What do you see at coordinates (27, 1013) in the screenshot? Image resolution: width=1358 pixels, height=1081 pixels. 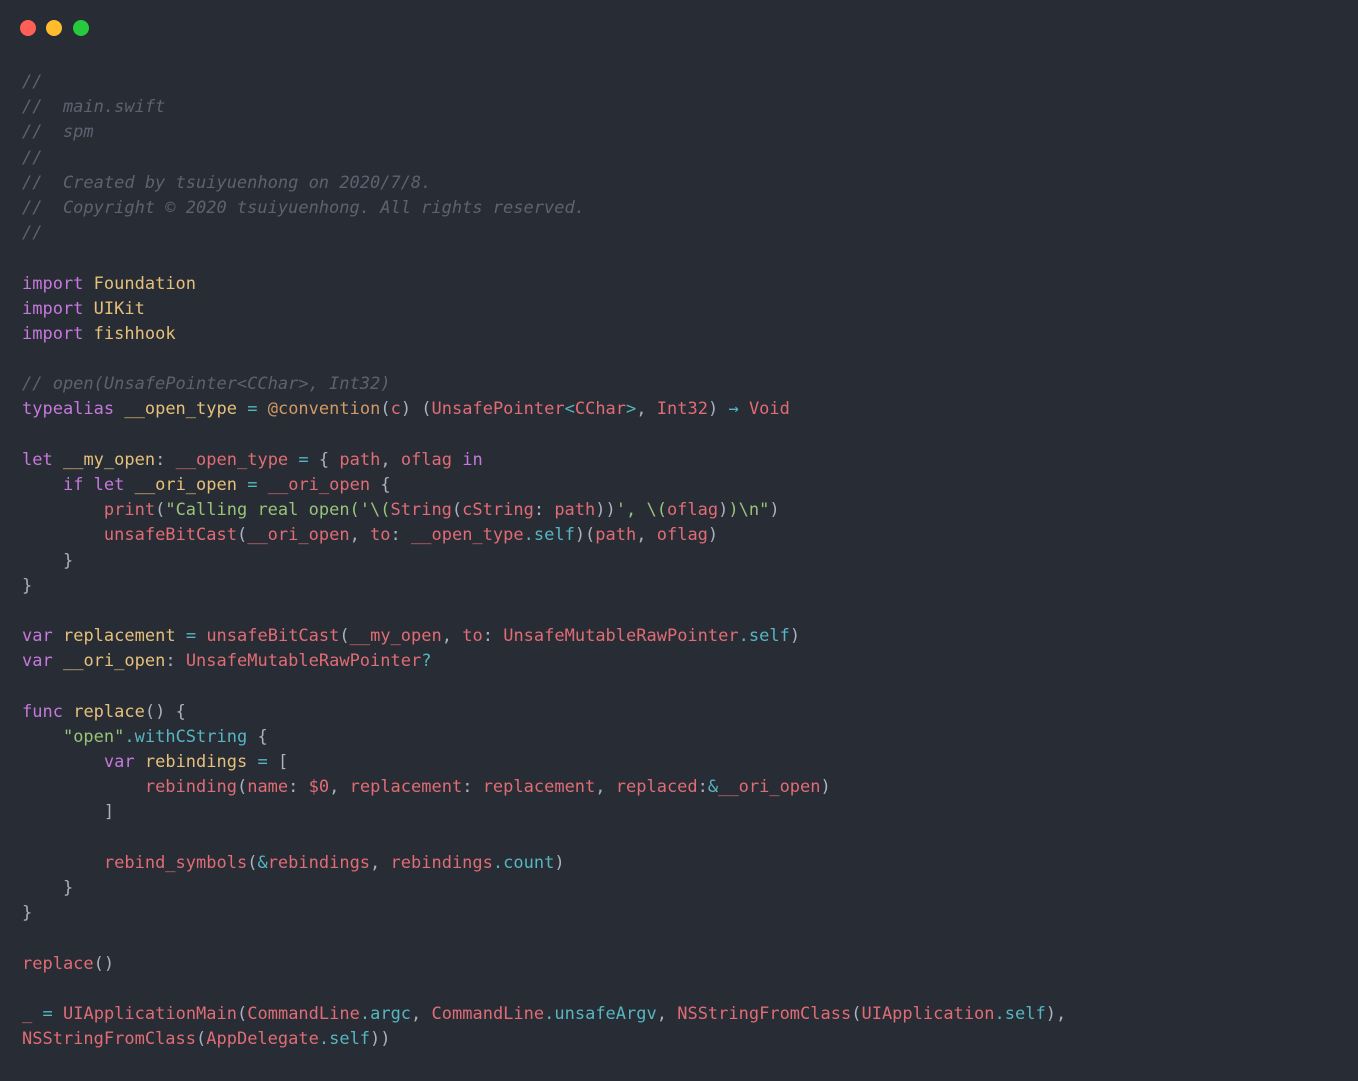 I see `code-token-fn: _` at bounding box center [27, 1013].